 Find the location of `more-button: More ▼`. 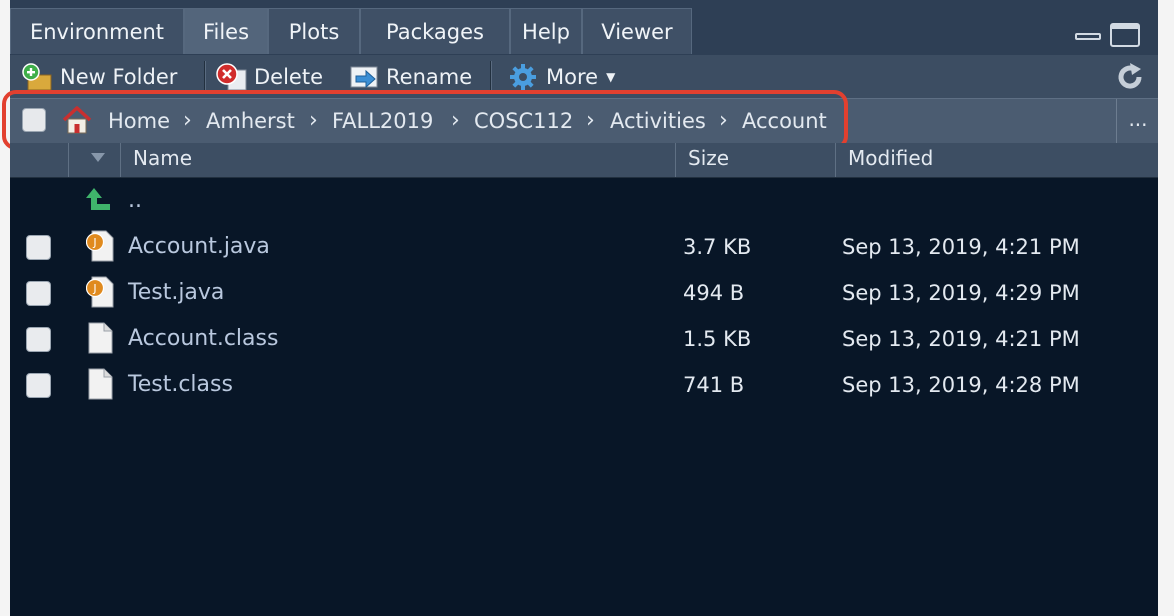

more-button: More ▼ is located at coordinates (561, 77).